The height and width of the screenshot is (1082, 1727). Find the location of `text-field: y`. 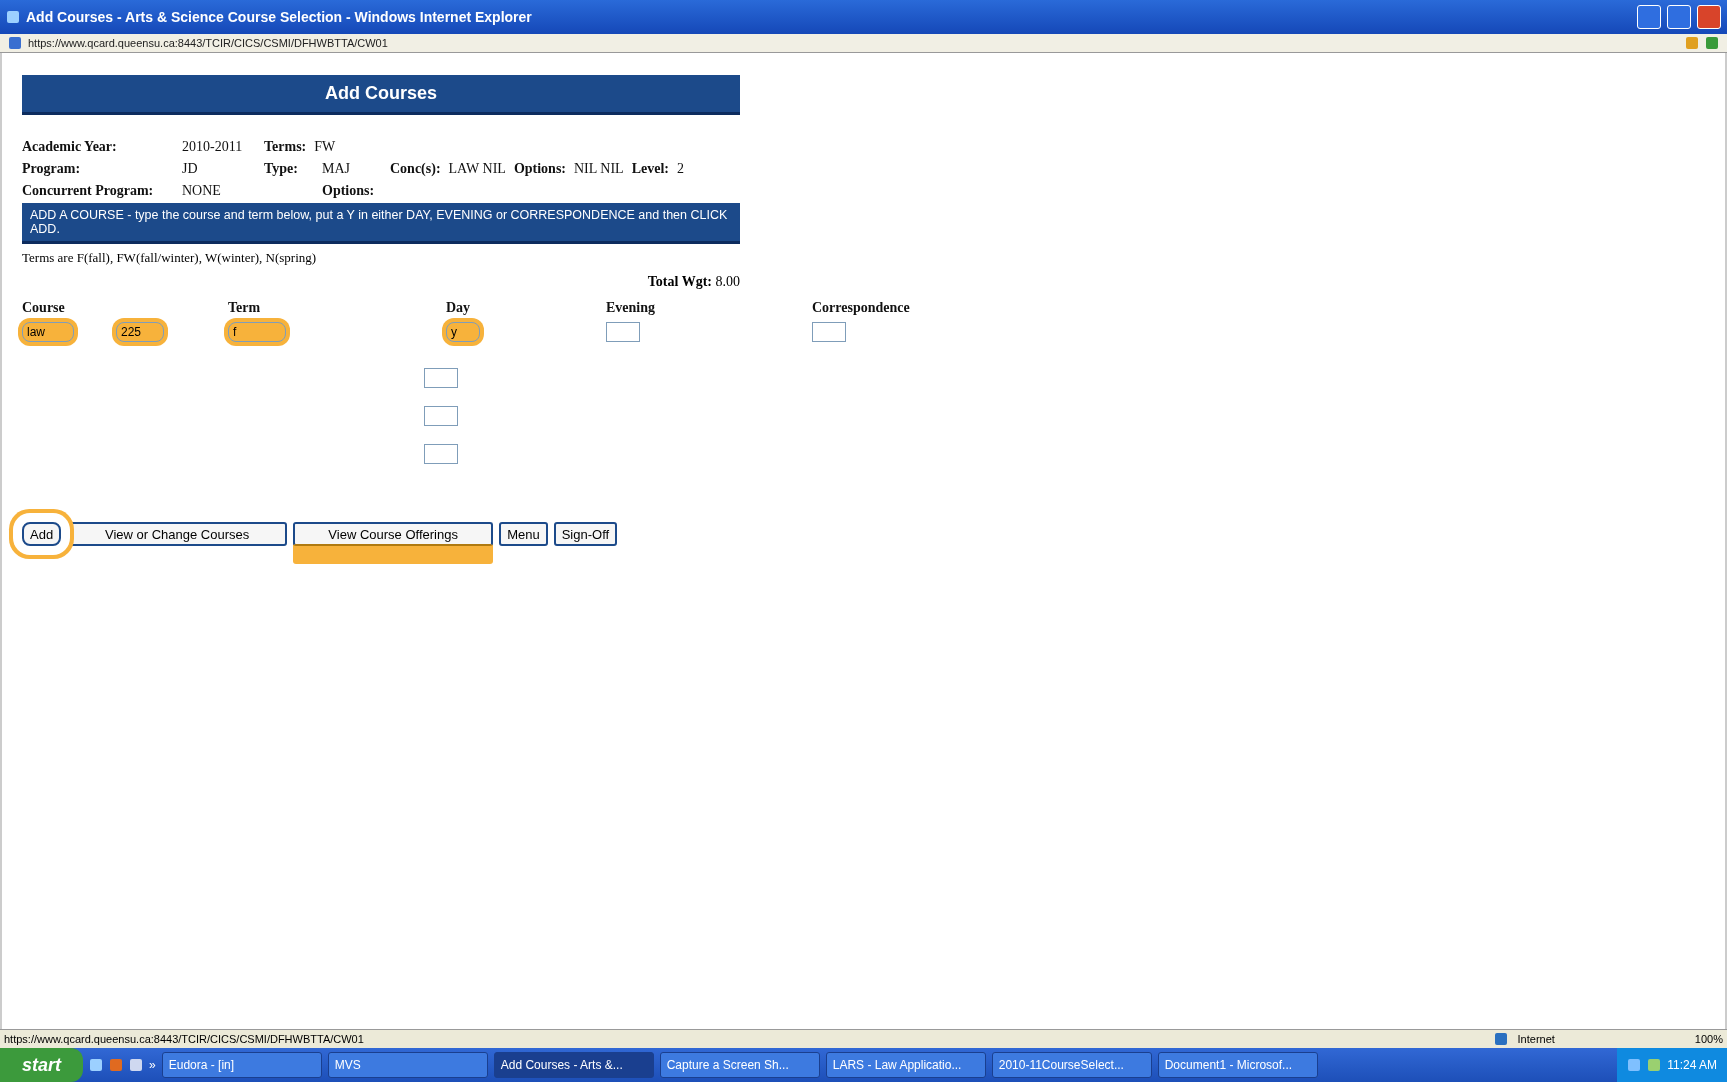

text-field: y is located at coordinates (463, 332).